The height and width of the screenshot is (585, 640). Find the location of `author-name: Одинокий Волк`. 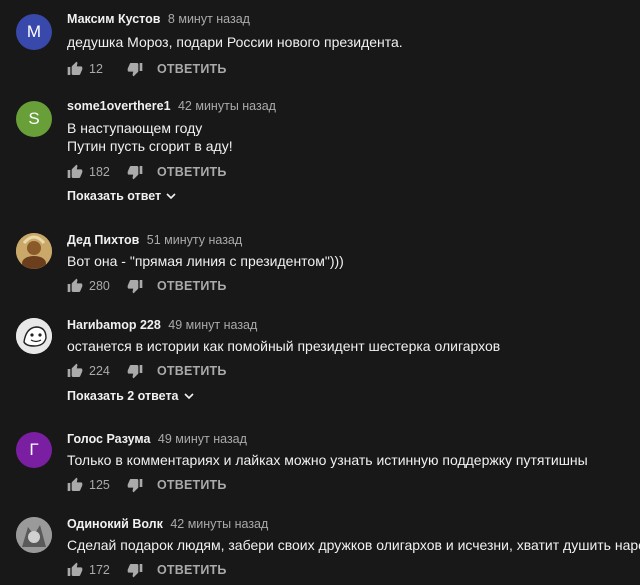

author-name: Одинокий Волк is located at coordinates (115, 524).